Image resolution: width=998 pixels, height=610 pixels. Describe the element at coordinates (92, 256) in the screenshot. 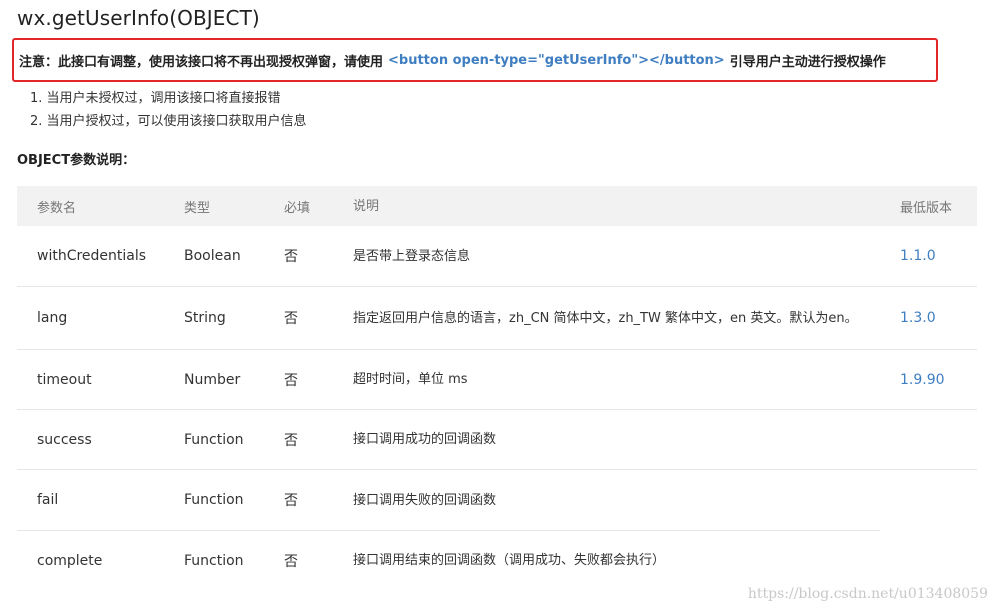

I see `param-name: withCredentials` at that location.